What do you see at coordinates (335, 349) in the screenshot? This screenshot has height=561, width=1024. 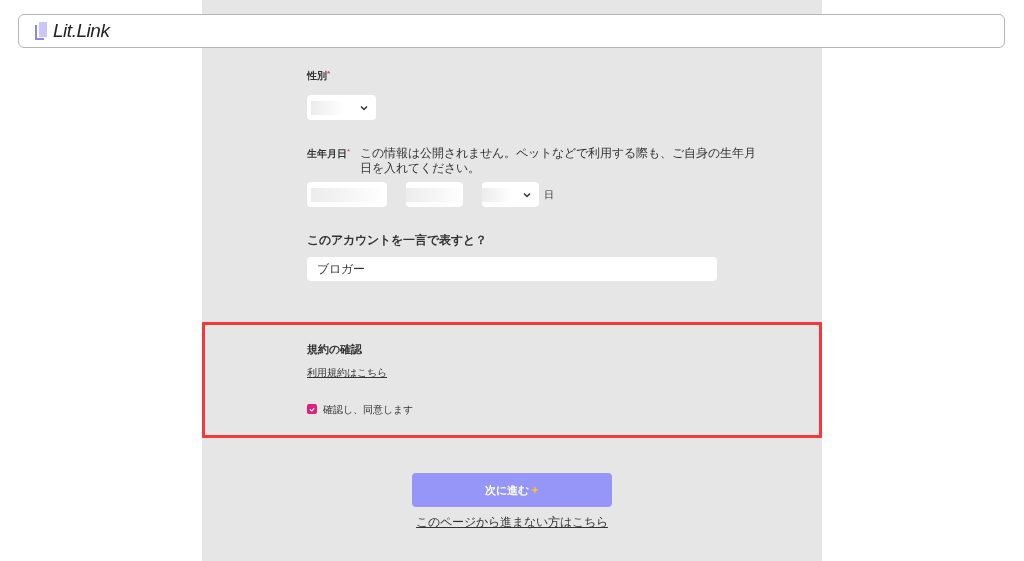 I see `section-title: 規約の確認` at bounding box center [335, 349].